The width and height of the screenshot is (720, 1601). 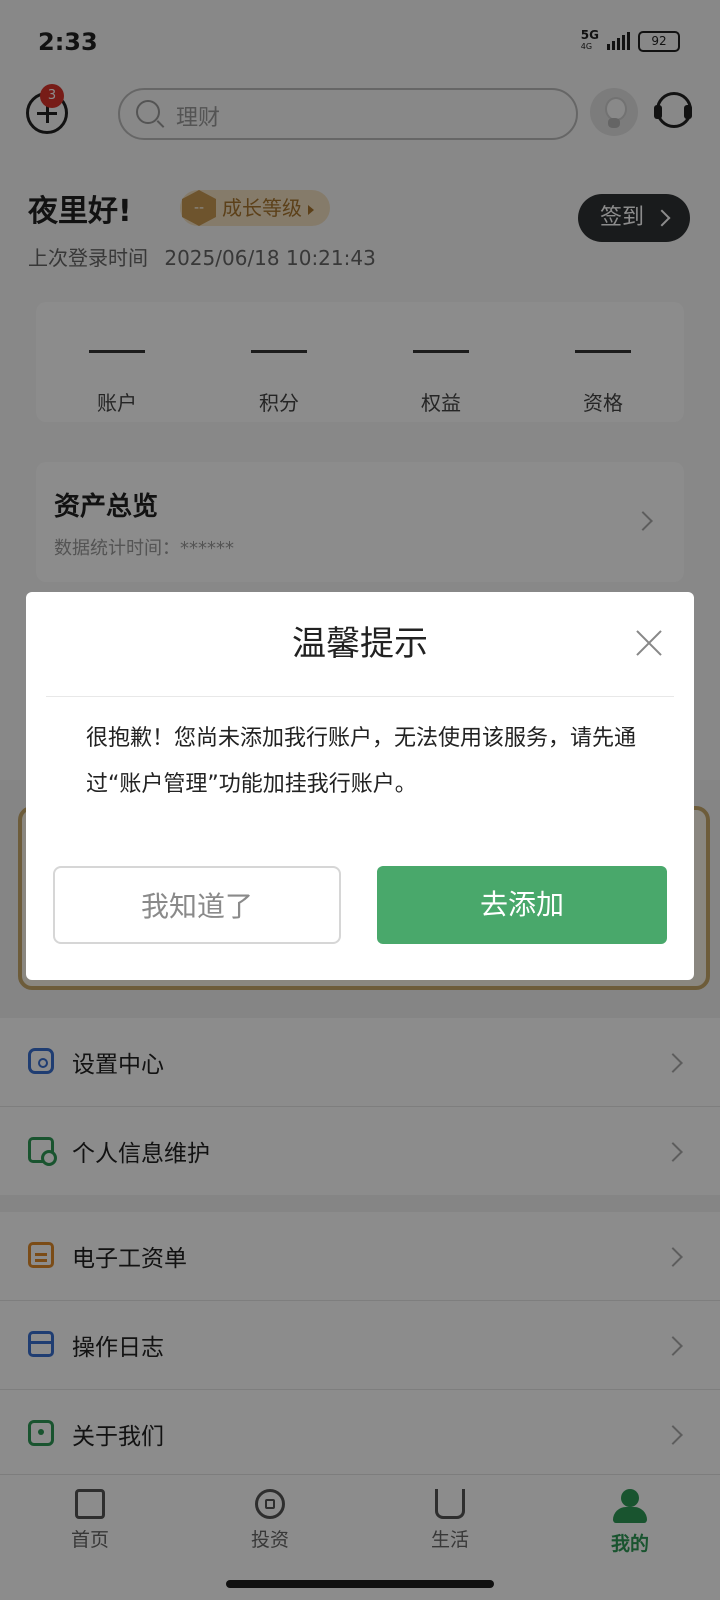 I want to click on dialog-divider, so click(x=360, y=696).